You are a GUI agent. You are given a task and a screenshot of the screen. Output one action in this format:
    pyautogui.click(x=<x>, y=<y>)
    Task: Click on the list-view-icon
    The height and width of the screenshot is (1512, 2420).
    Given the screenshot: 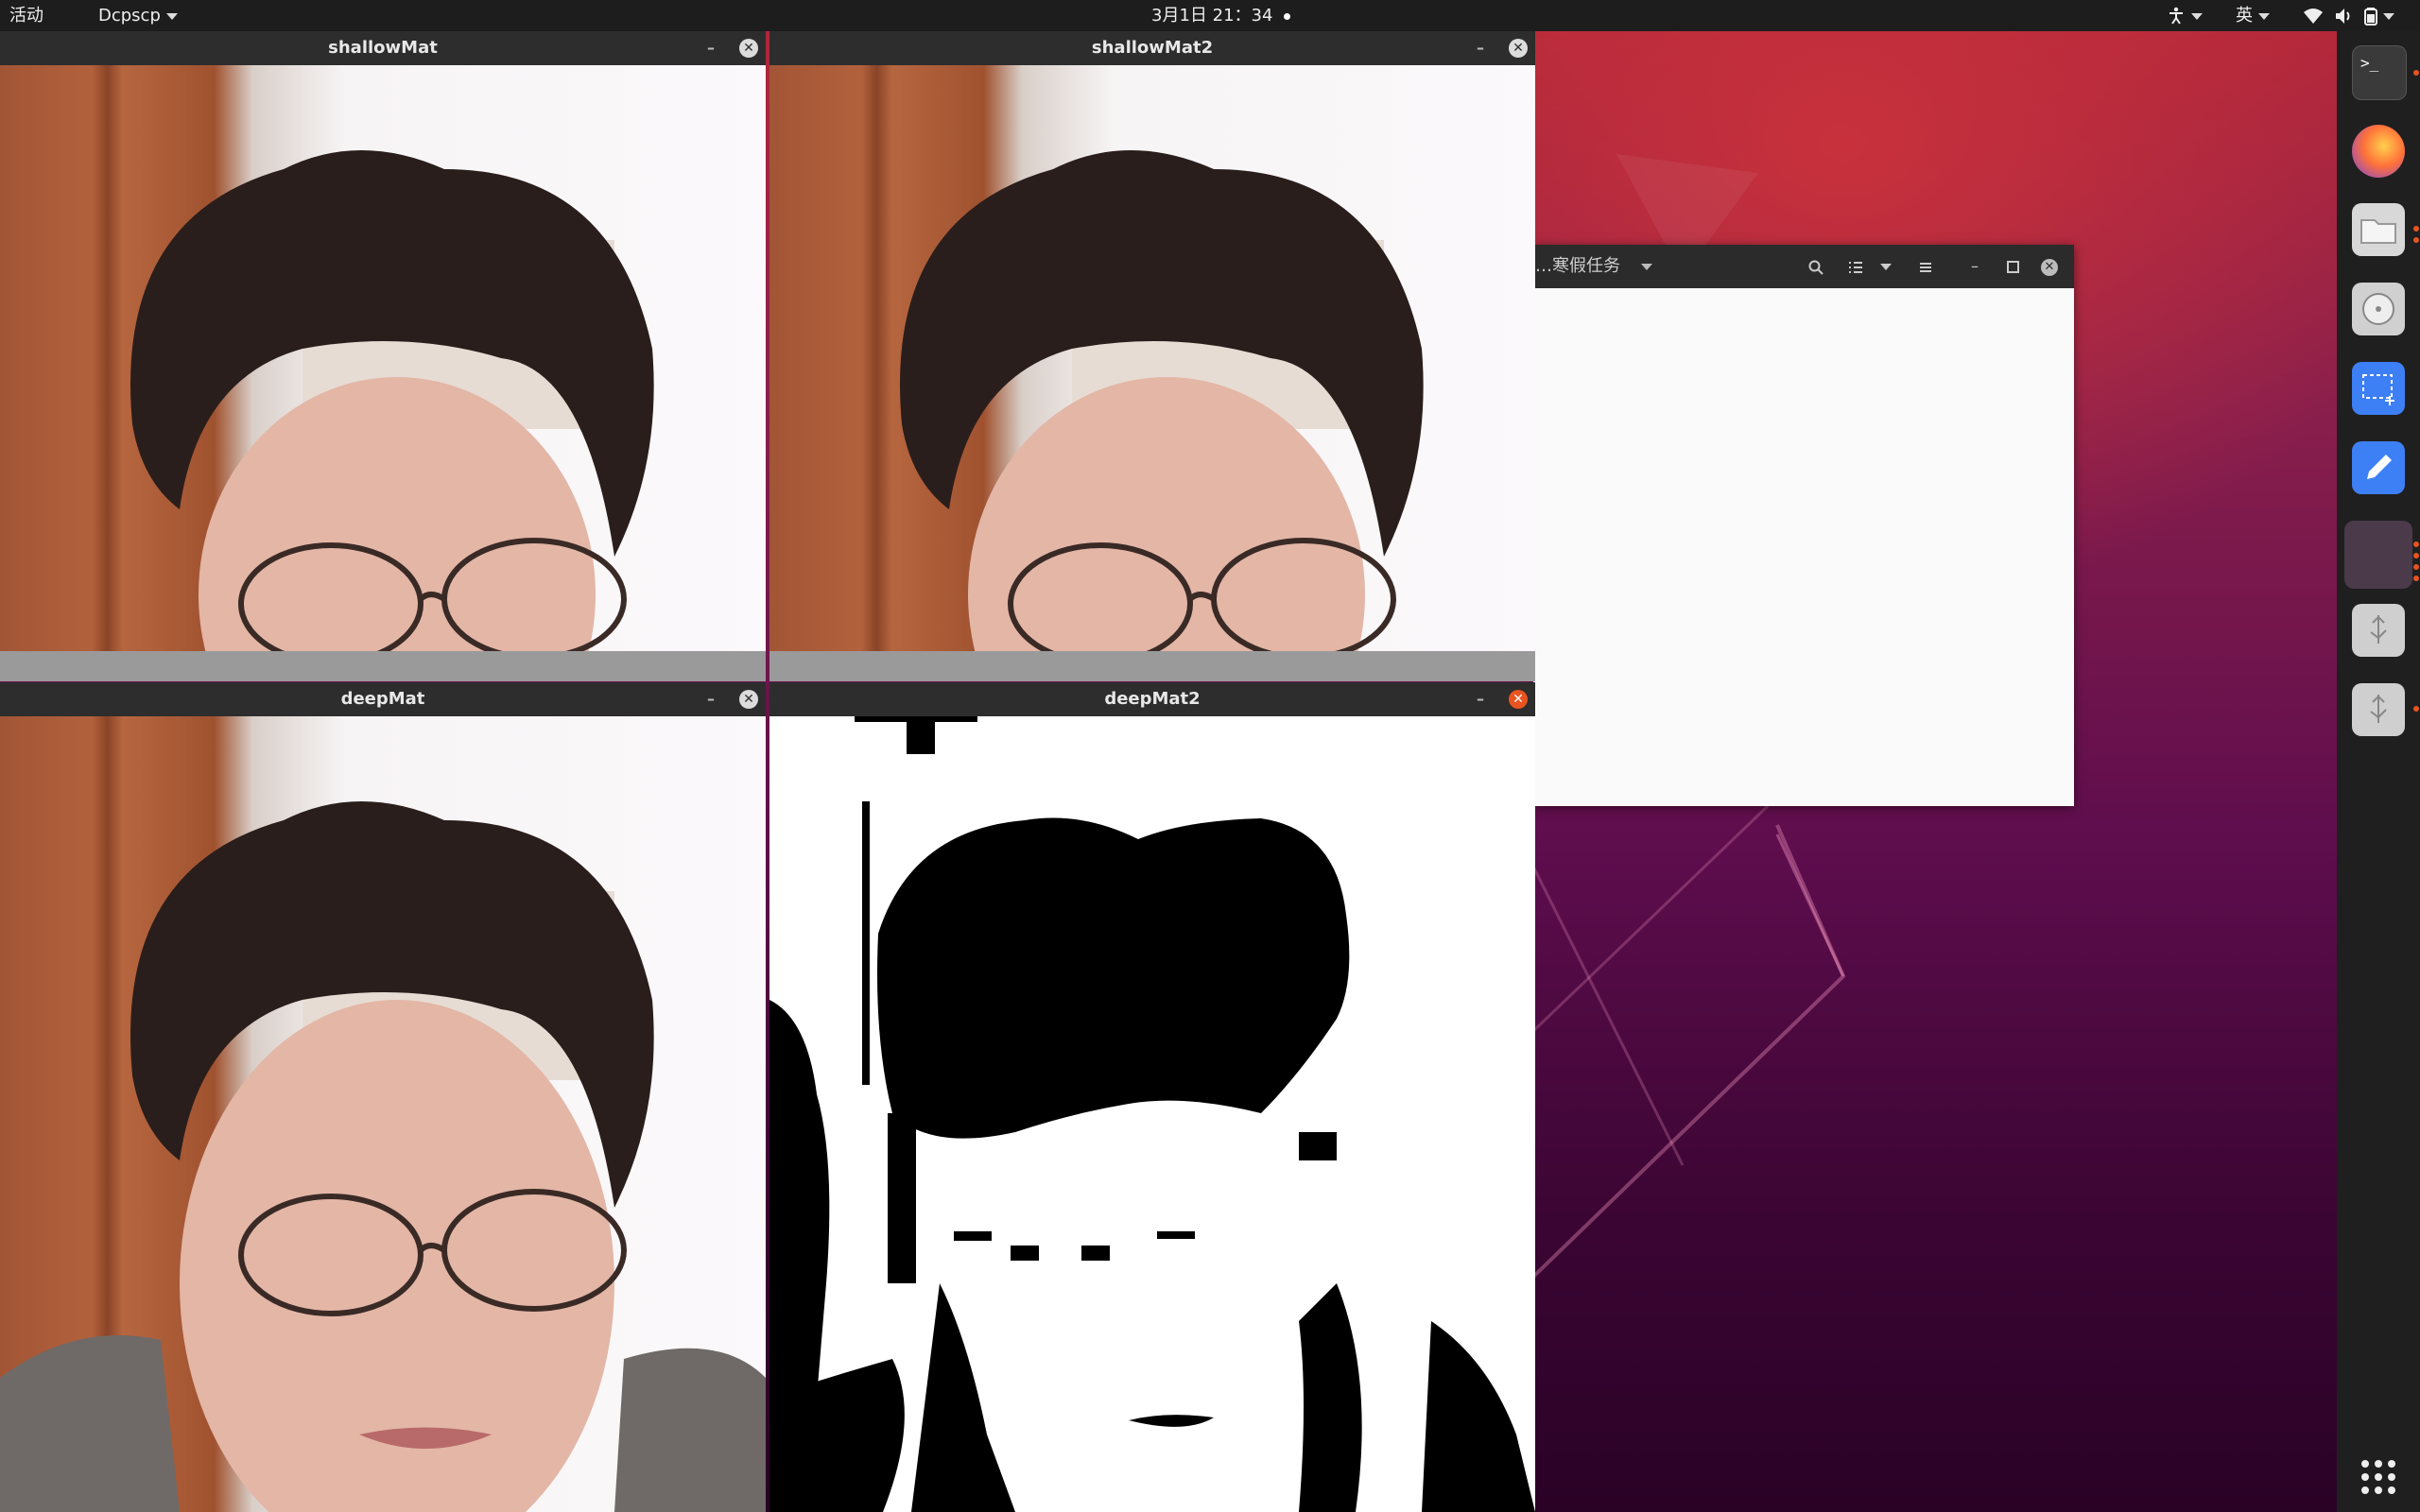 What is the action you would take?
    pyautogui.click(x=1855, y=267)
    